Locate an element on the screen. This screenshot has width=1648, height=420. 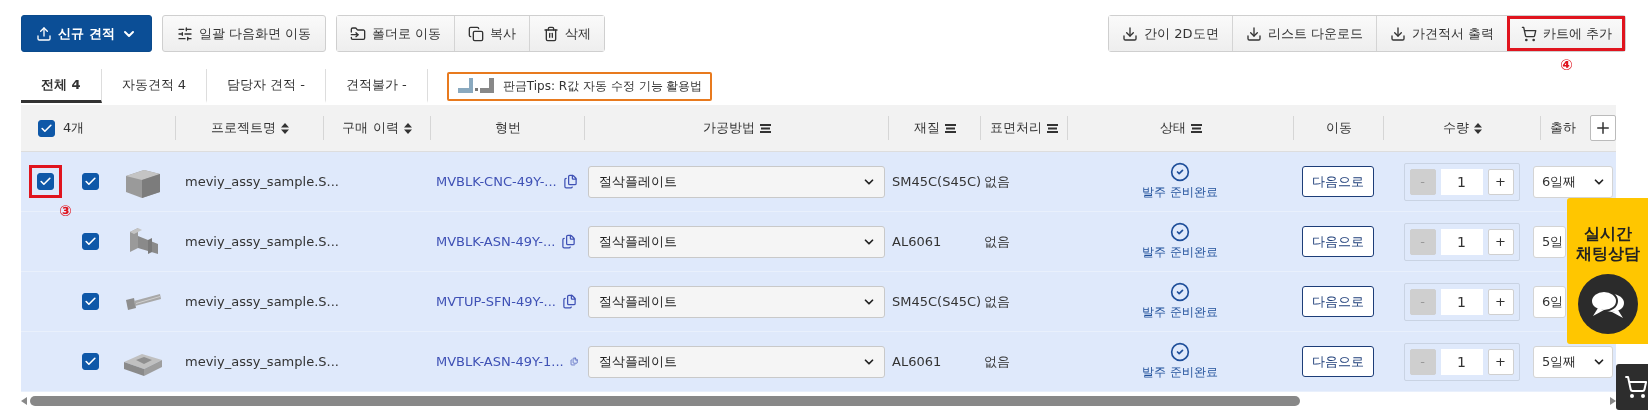
column-header: 구매 이력 is located at coordinates (370, 128).